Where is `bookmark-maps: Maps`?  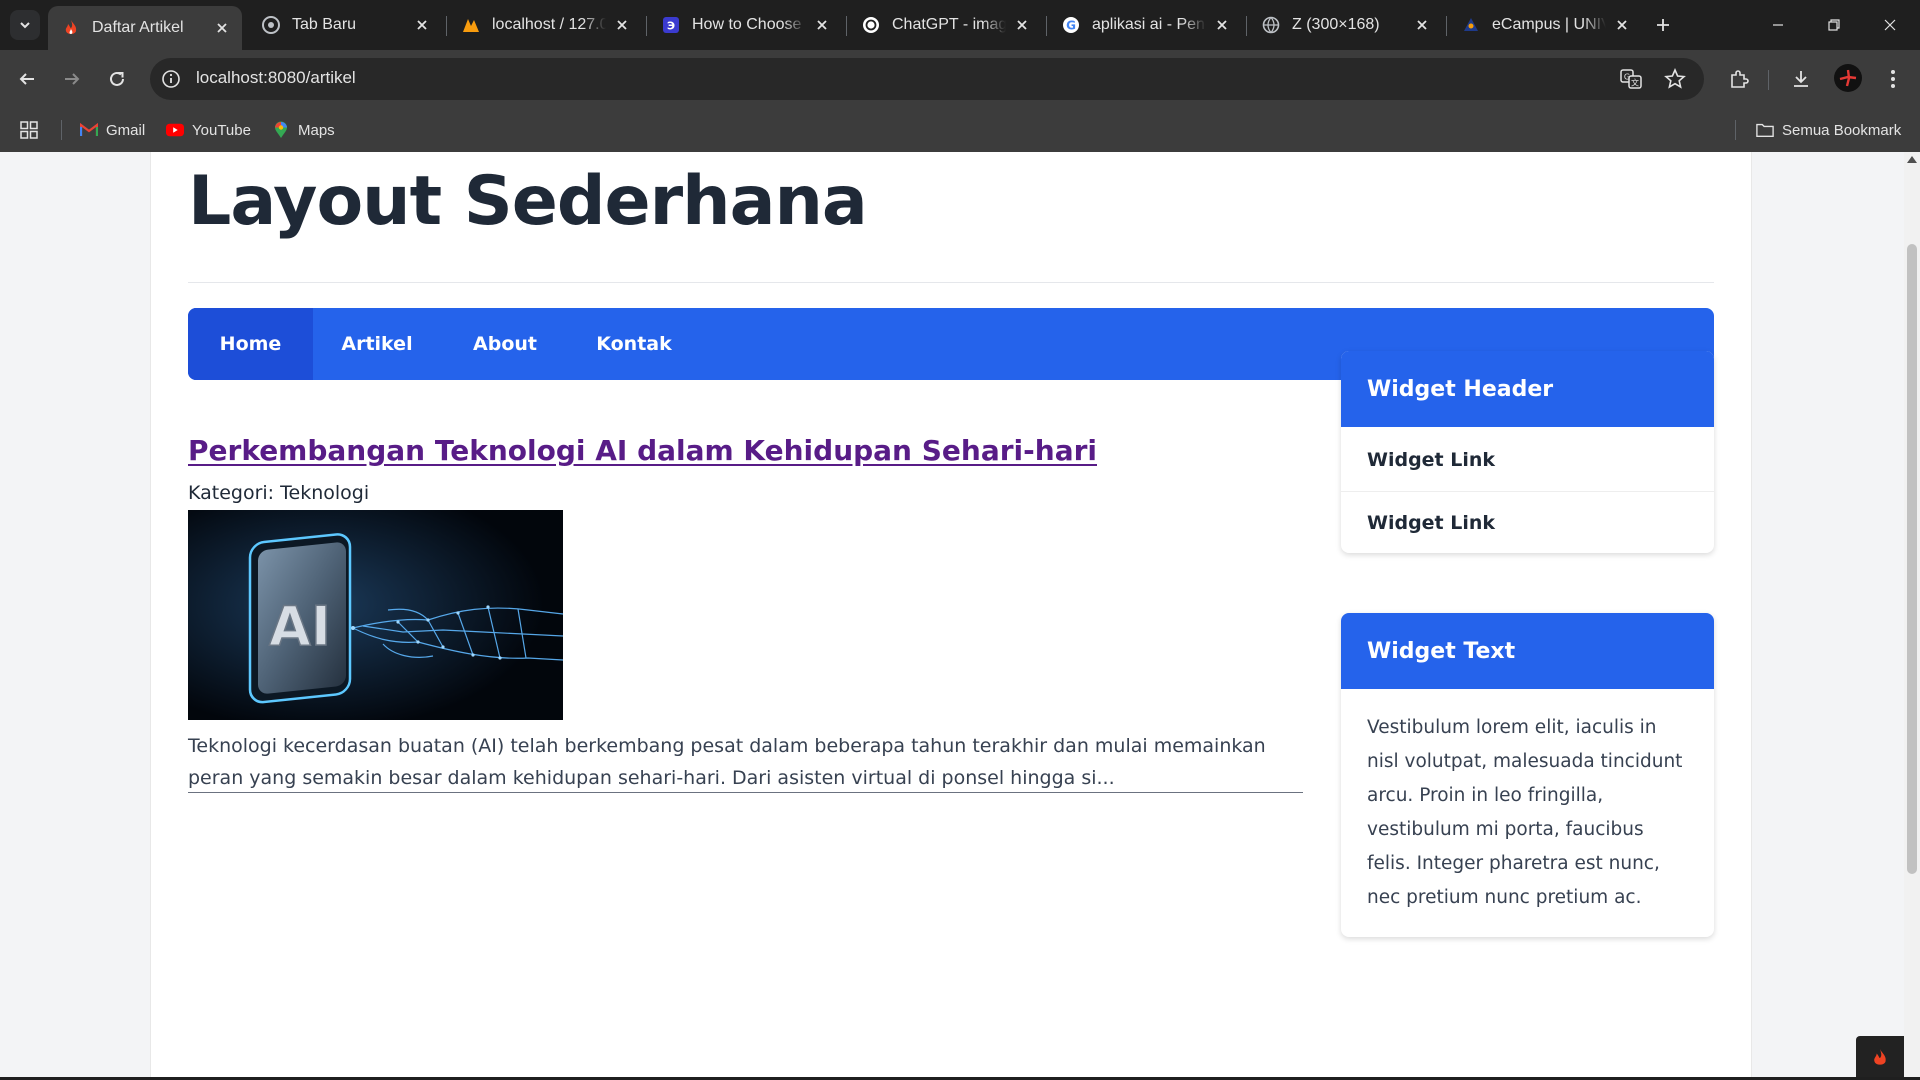
bookmark-maps: Maps is located at coordinates (303, 130).